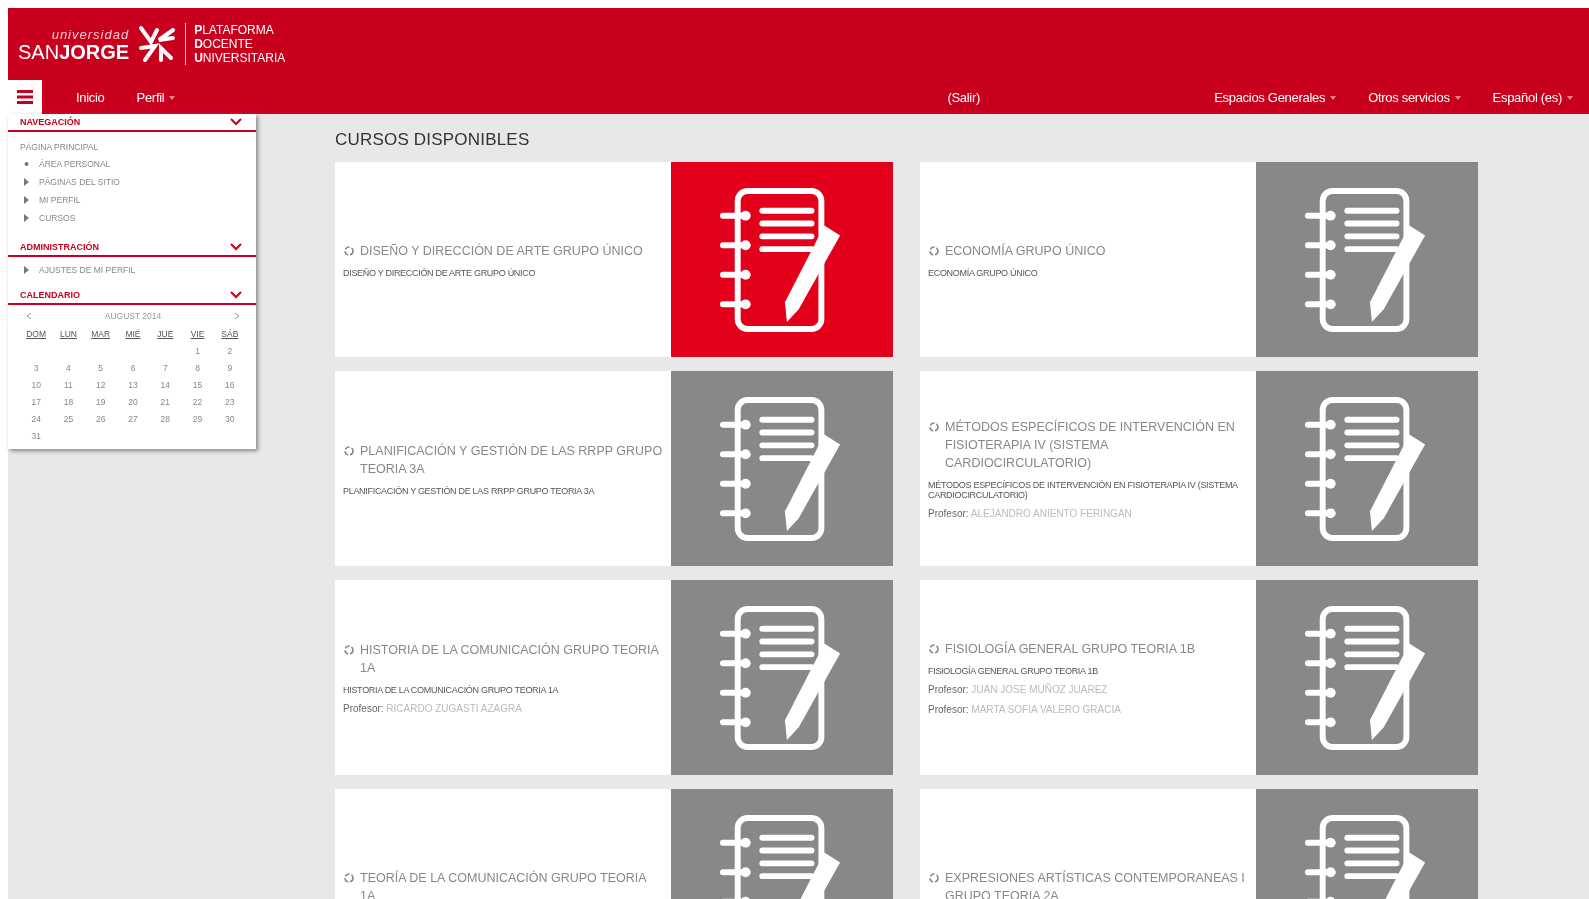 The height and width of the screenshot is (899, 1589). Describe the element at coordinates (197, 351) in the screenshot. I see `calendar-day: 1` at that location.